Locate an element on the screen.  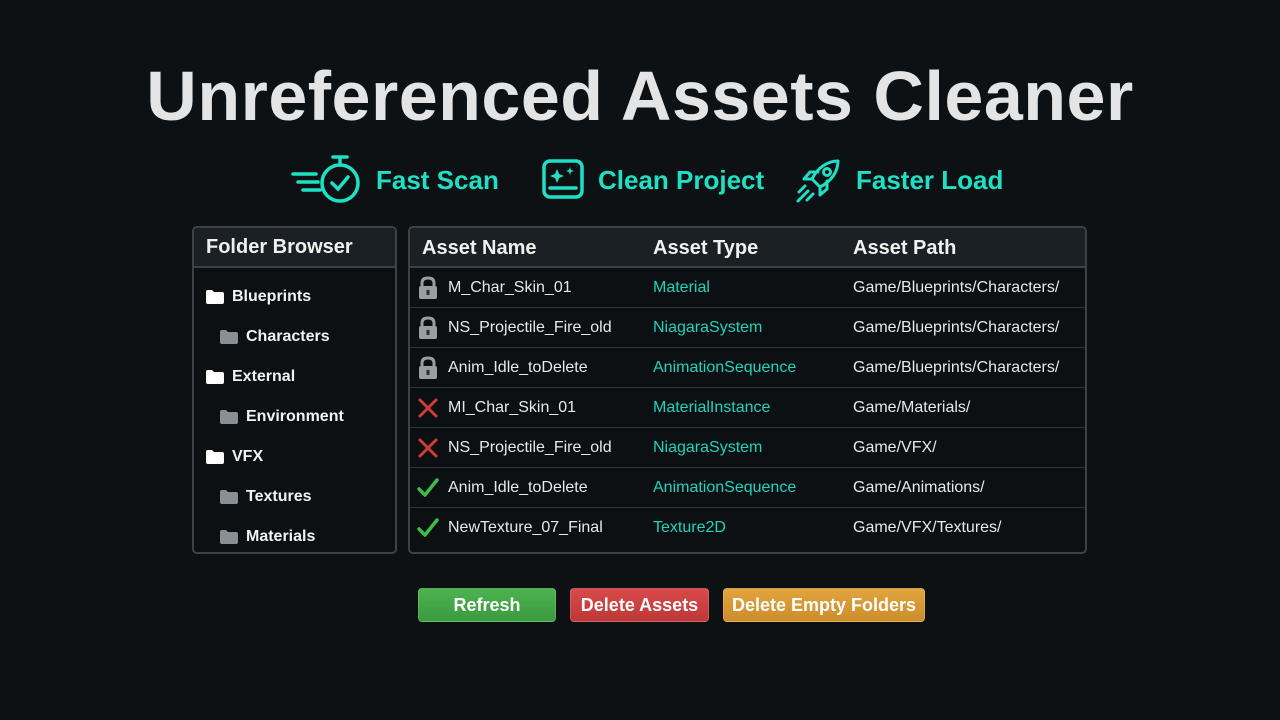
asset-name: NewTexture_07_Final is located at coordinates (525, 527).